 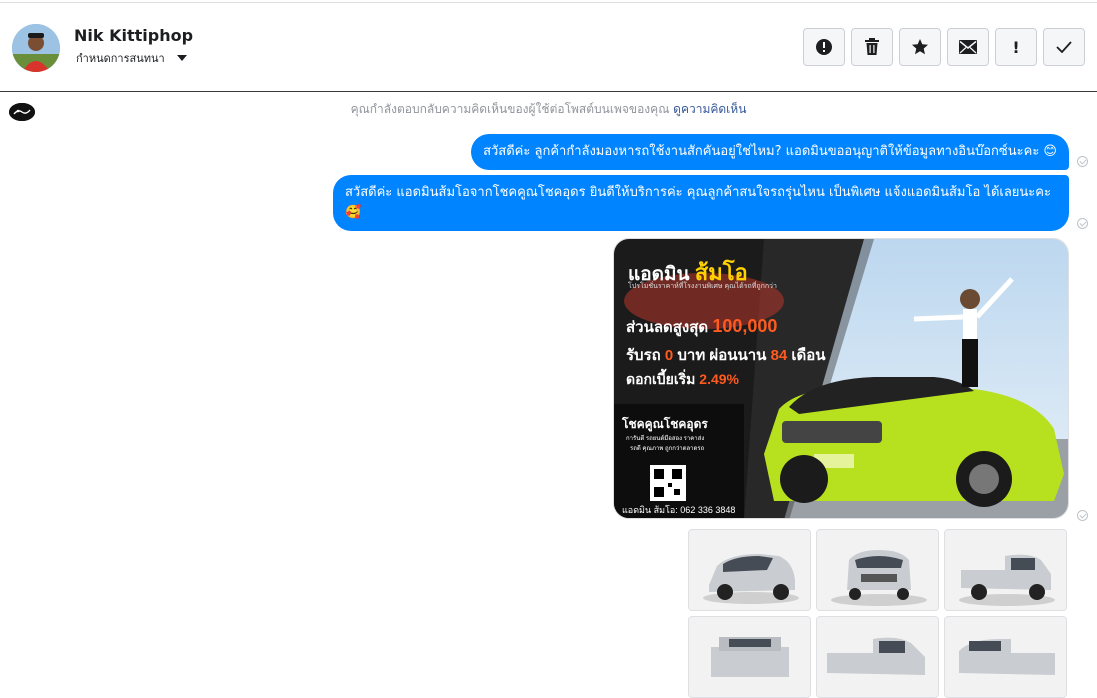 What do you see at coordinates (722, 355) in the screenshot?
I see `promo-line2-b: บาท ผ่อนนาน` at bounding box center [722, 355].